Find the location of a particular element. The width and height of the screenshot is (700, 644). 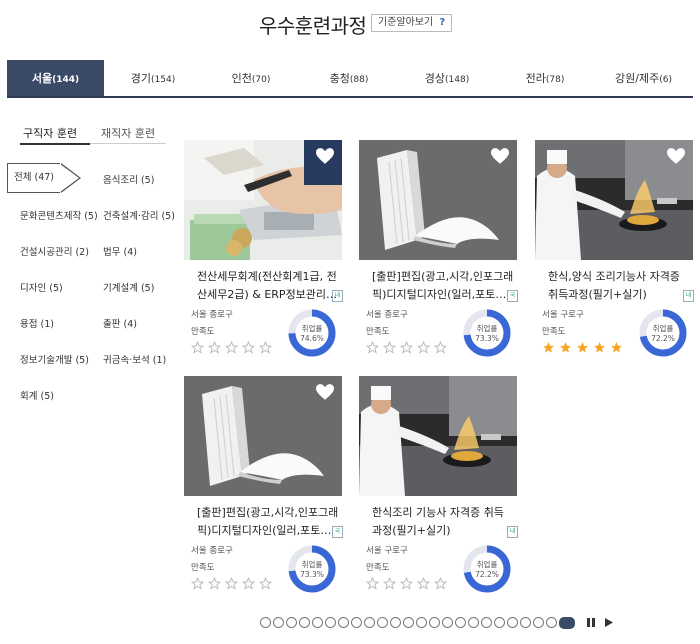

tab-employee: 재직자 훈련 is located at coordinates (128, 133).